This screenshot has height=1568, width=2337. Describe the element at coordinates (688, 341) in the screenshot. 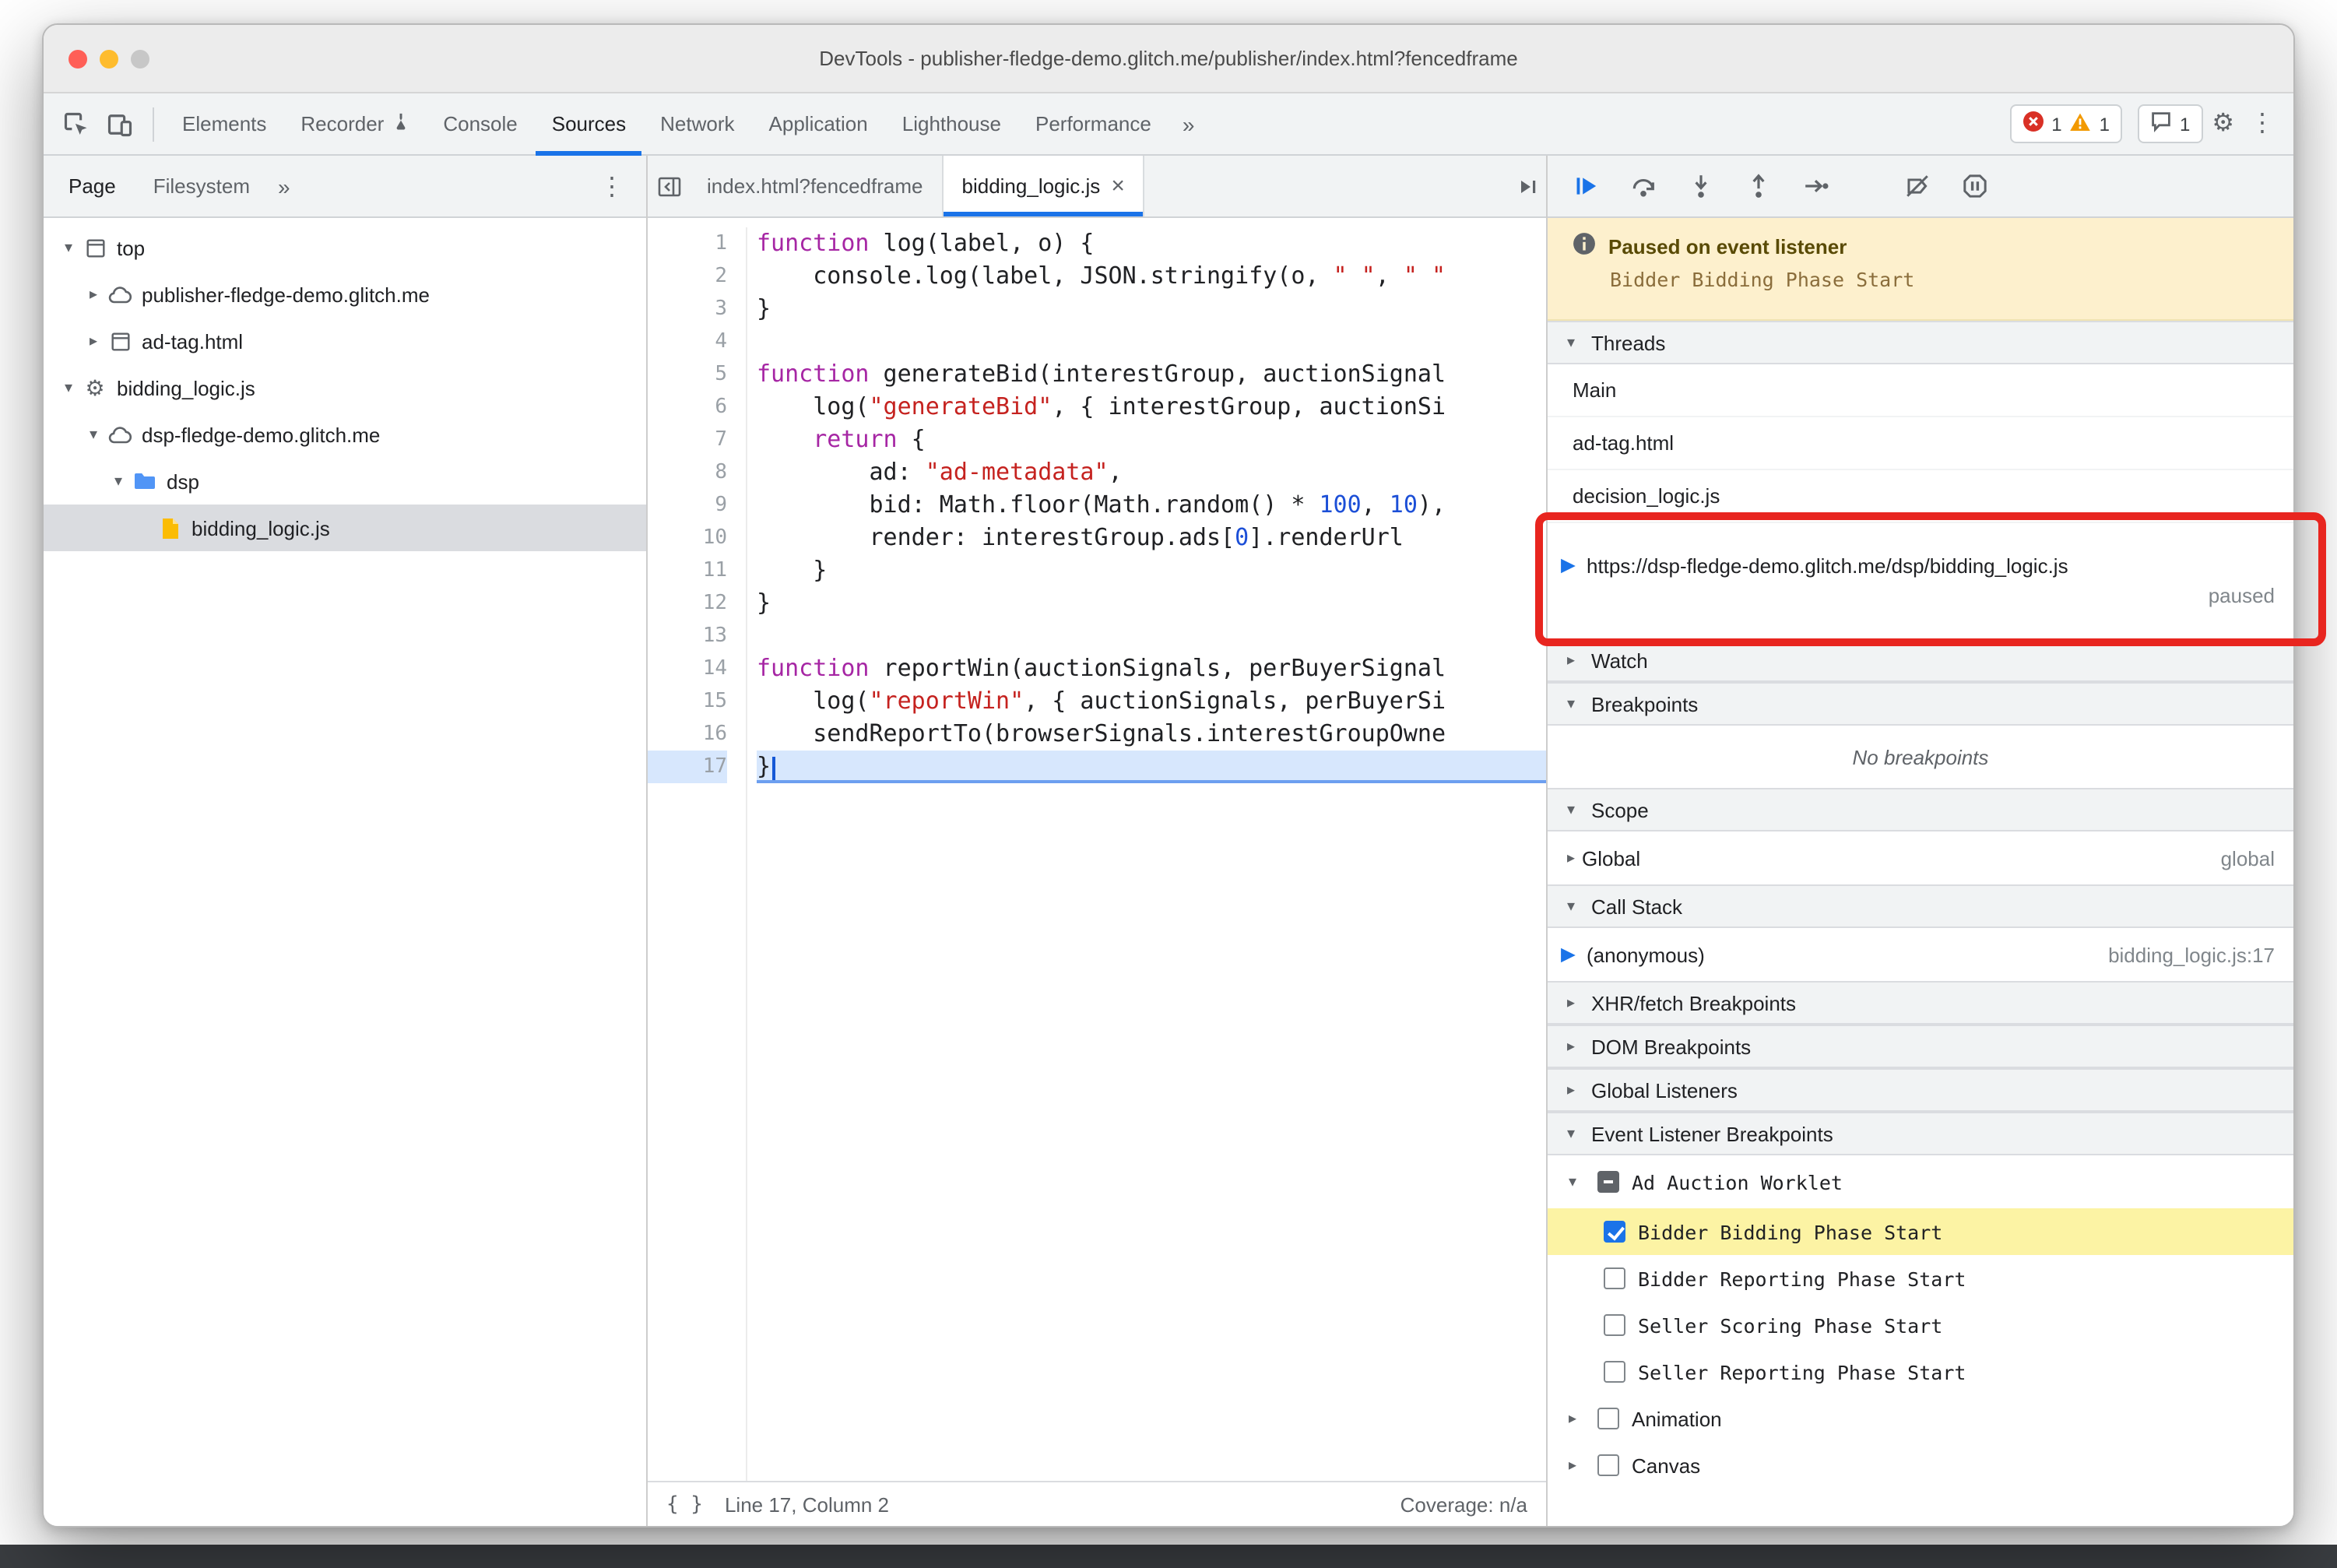

I see `line-number: 4` at that location.